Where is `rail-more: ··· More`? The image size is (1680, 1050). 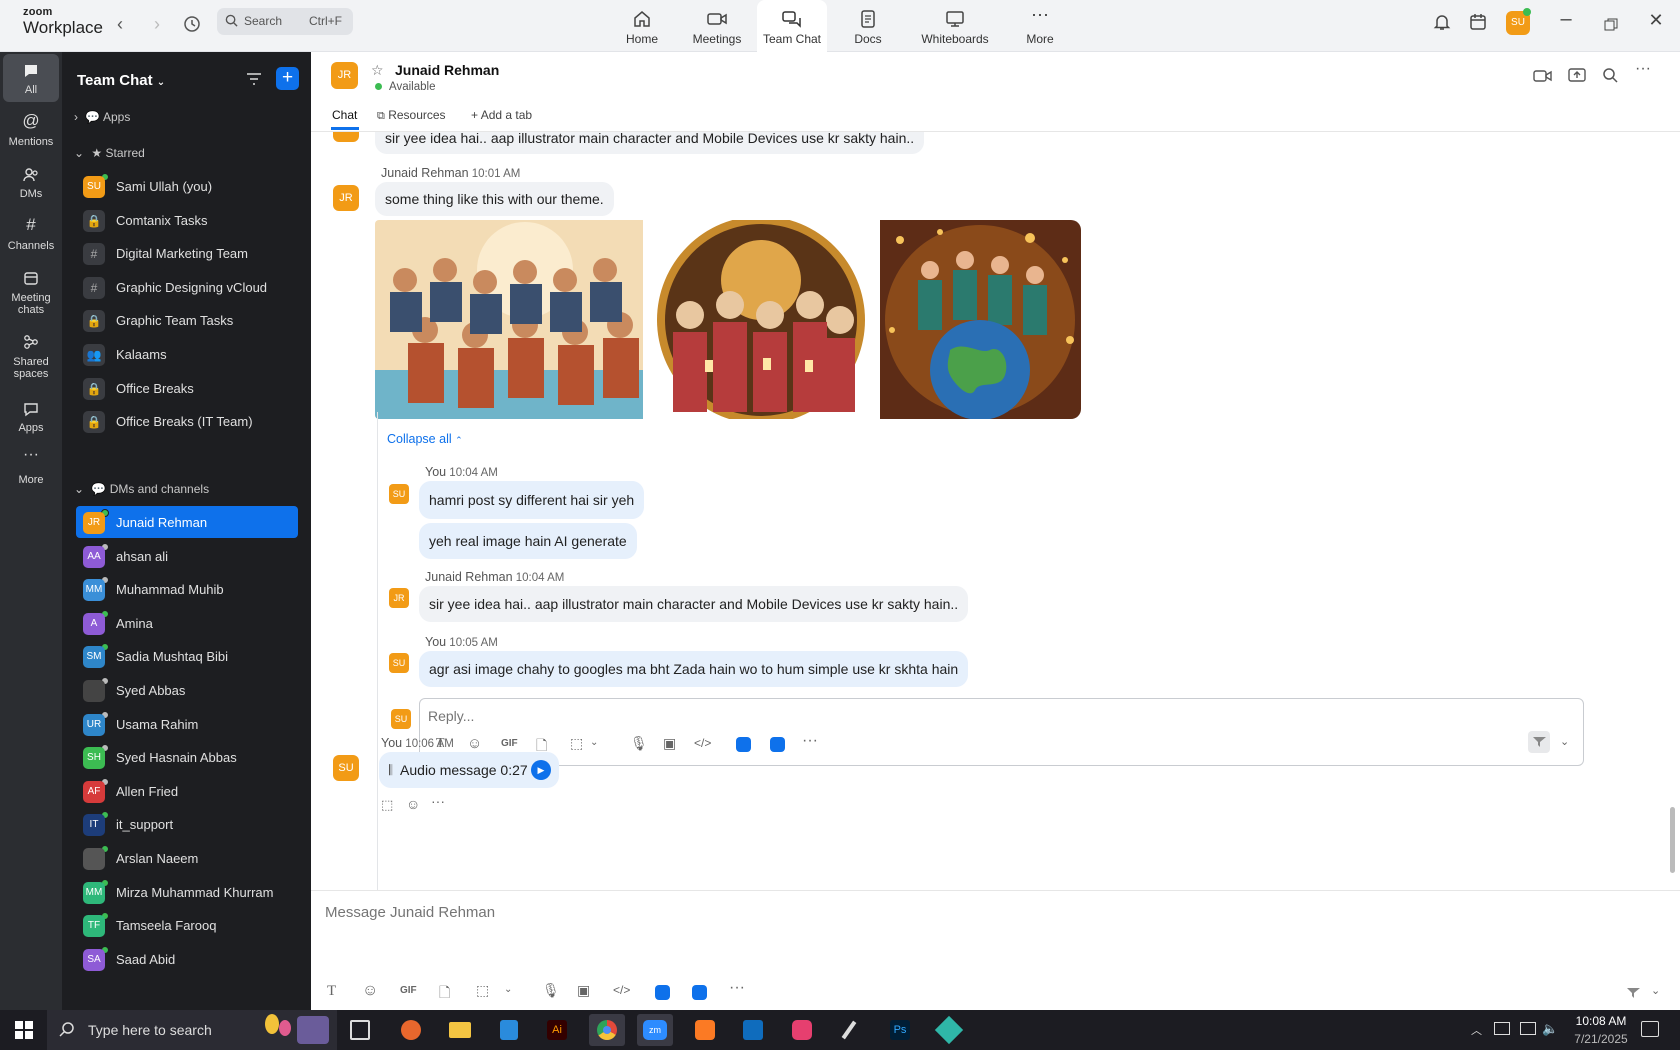 rail-more: ··· More is located at coordinates (31, 468).